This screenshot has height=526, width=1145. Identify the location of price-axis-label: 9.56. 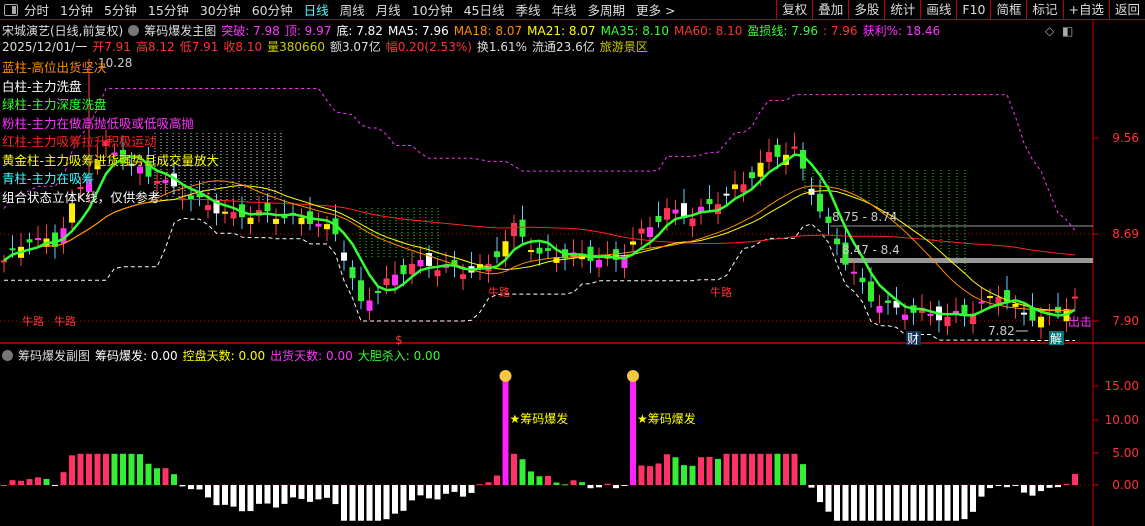
(1125, 138).